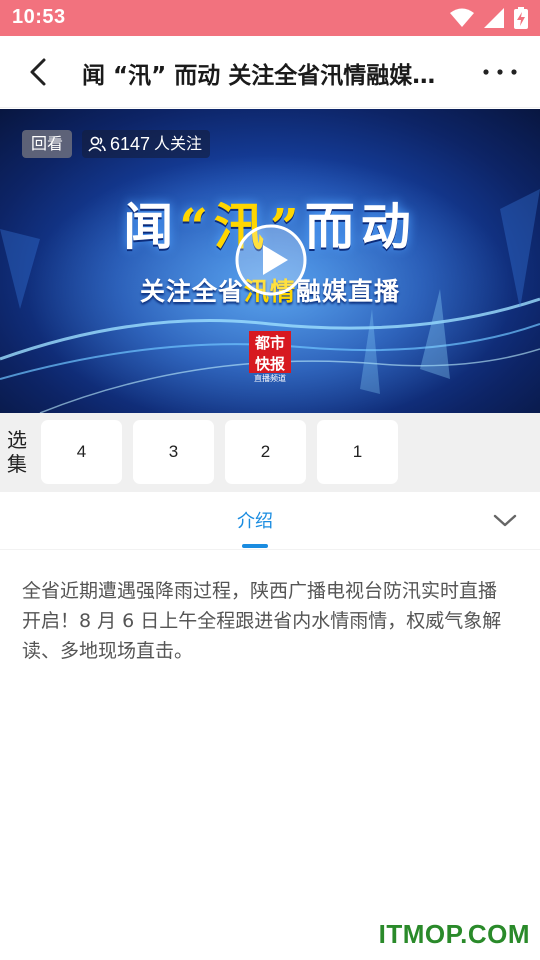 This screenshot has width=540, height=960. I want to click on dushi-kuaibao-logo: 都市 快报 直播频道, so click(270, 357).